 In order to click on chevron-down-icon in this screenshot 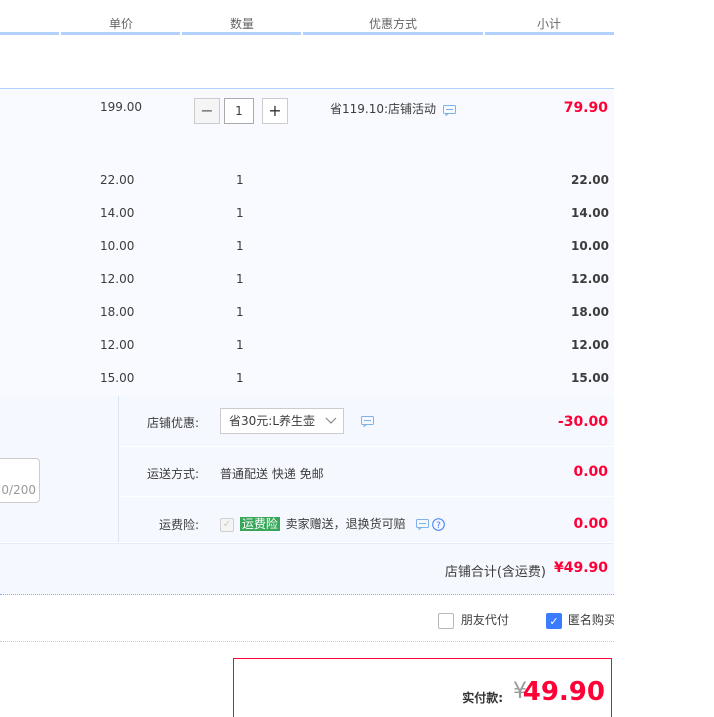, I will do `click(331, 420)`.